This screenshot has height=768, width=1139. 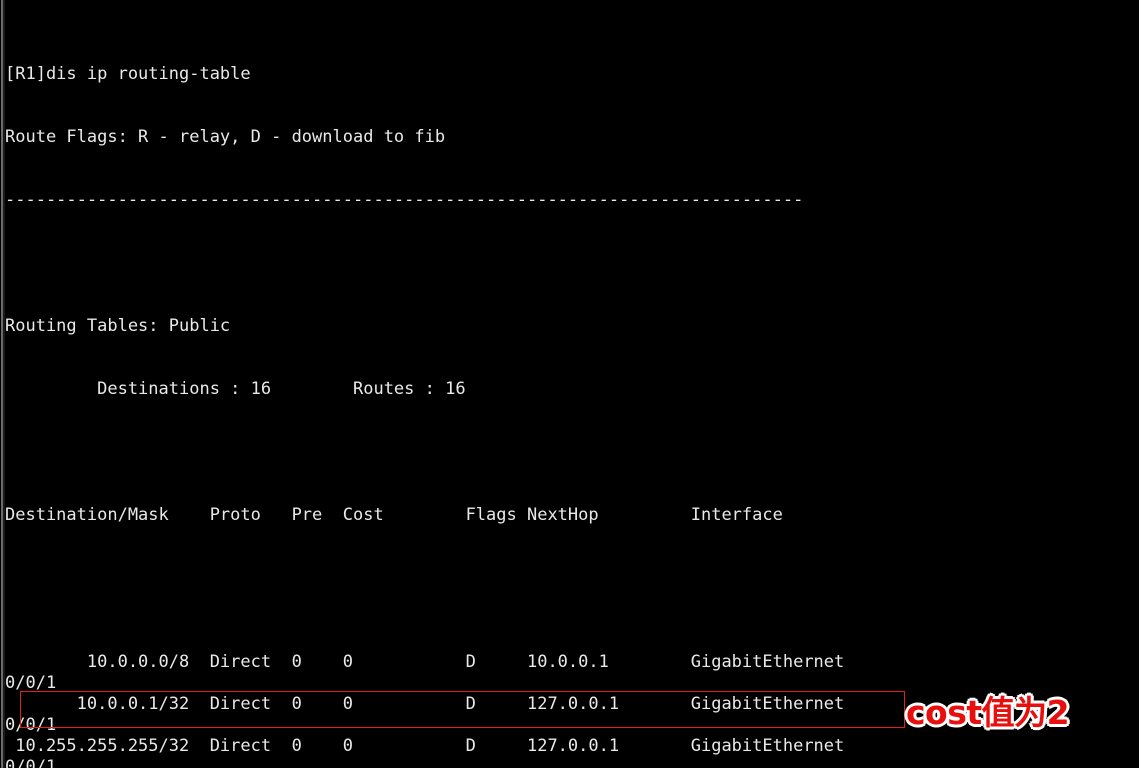 What do you see at coordinates (235, 389) in the screenshot?
I see `destinations-routes-count-line: Destinations : 16 Routes : 16` at bounding box center [235, 389].